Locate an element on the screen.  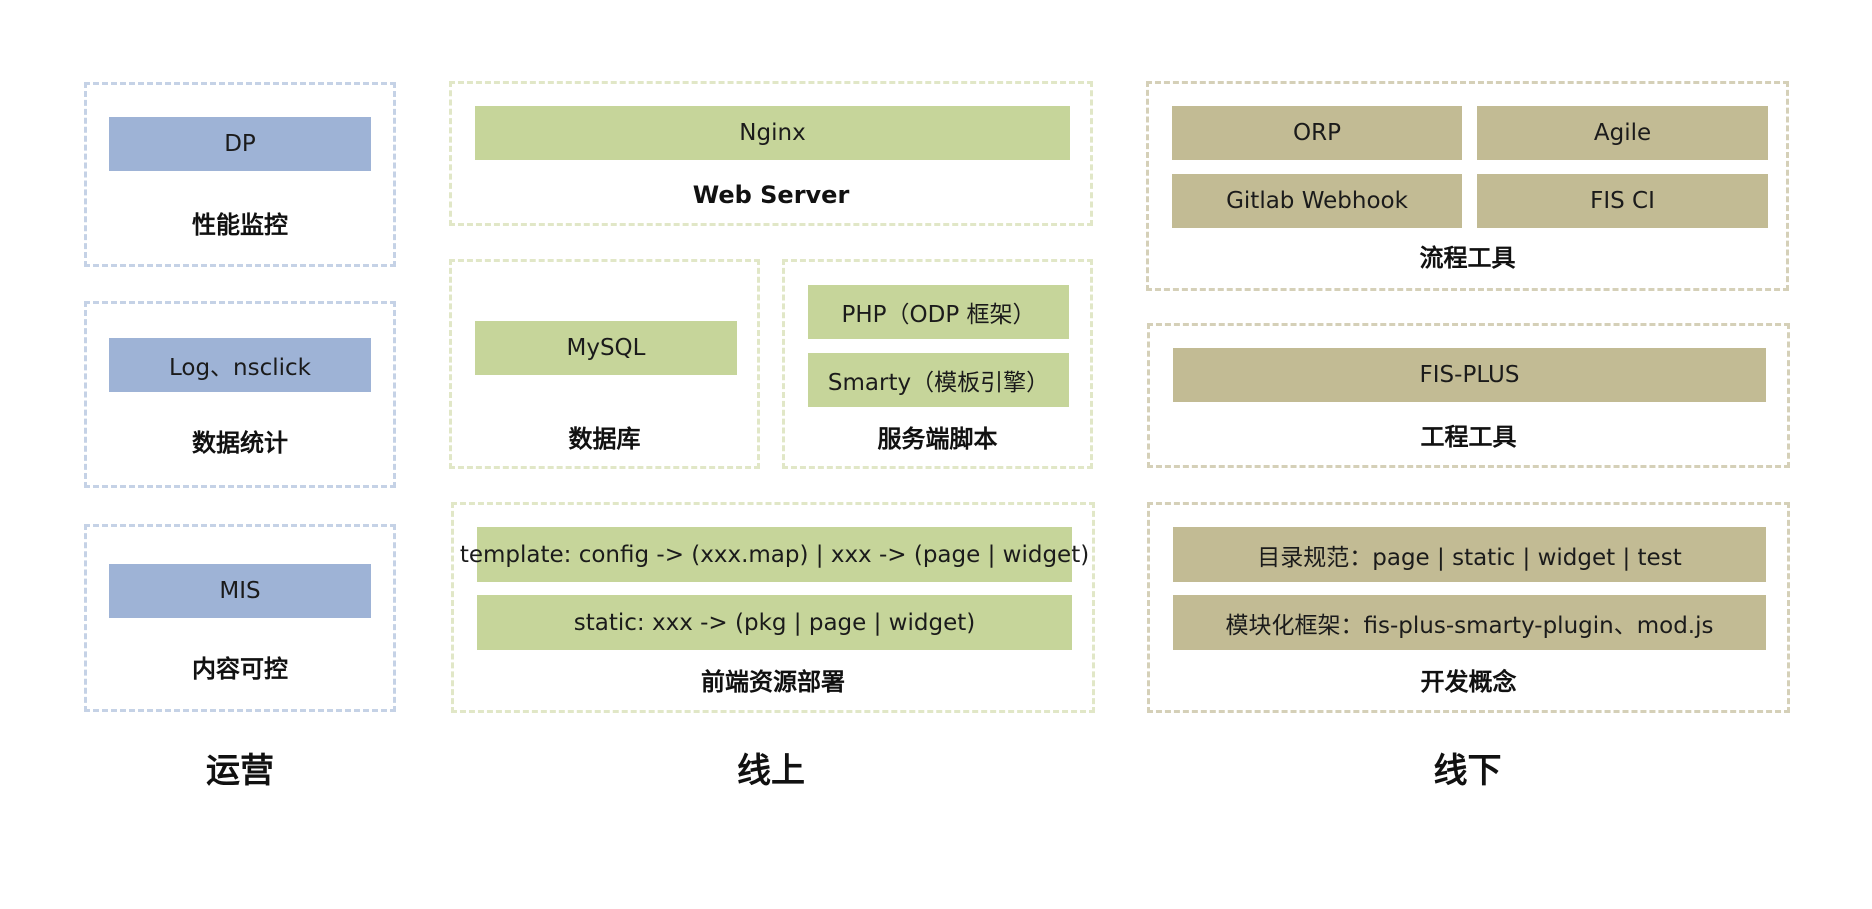
process-tools-label: 流程工具 is located at coordinates (1467, 258).